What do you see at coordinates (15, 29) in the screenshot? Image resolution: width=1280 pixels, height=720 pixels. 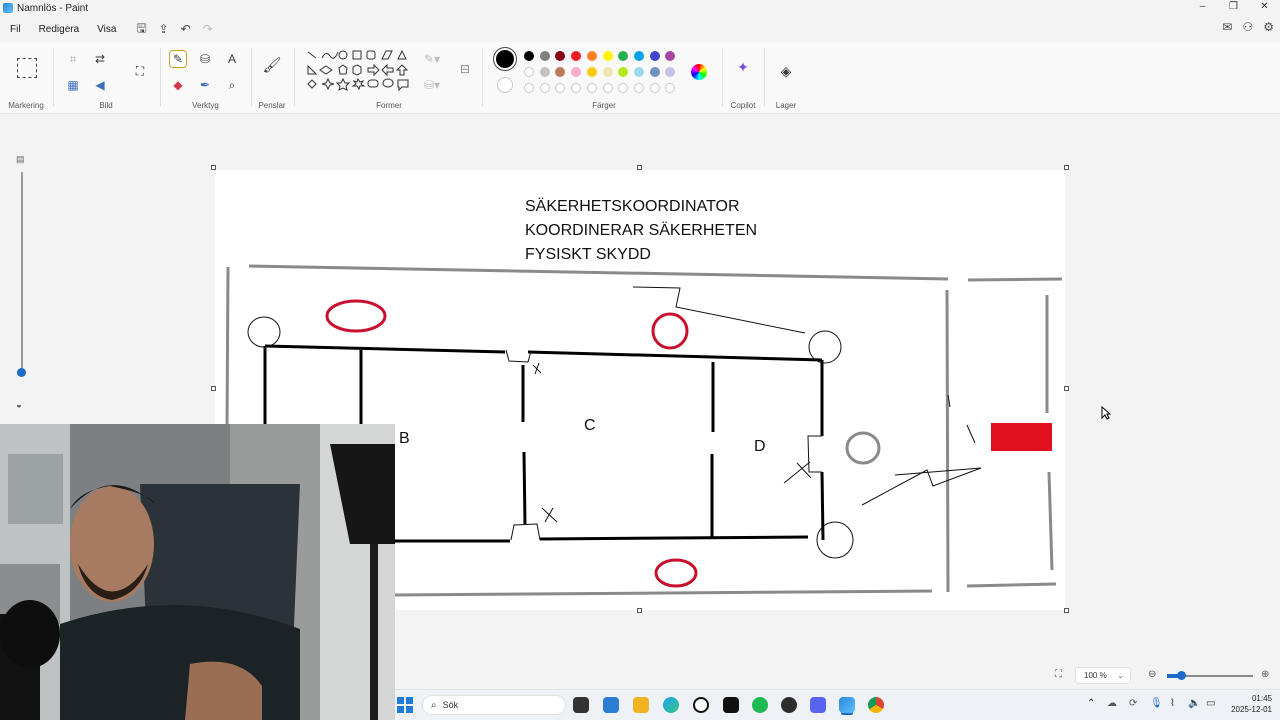 I see `menu-file: Fil` at bounding box center [15, 29].